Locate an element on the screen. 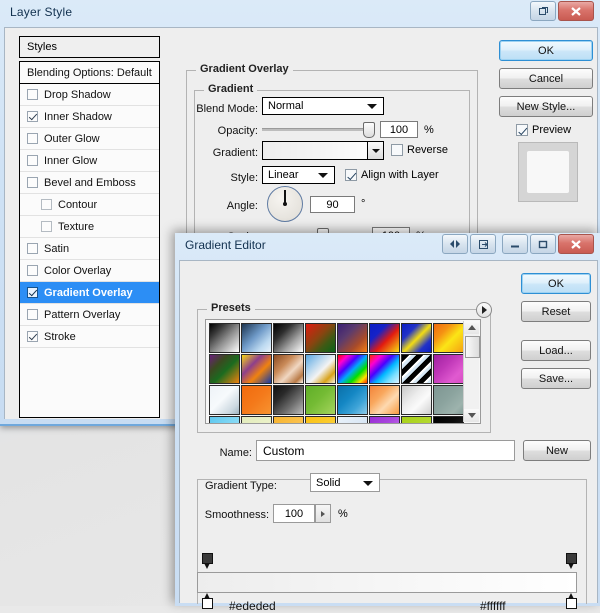  layer-style-ok-button: OK is located at coordinates (546, 50).